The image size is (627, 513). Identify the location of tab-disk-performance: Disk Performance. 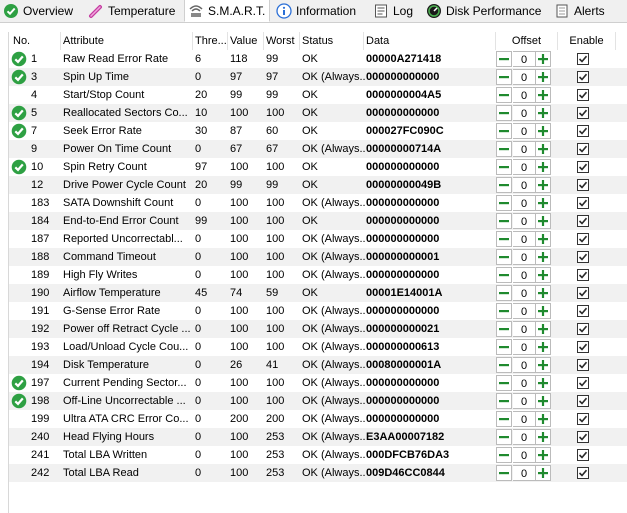
(485, 10).